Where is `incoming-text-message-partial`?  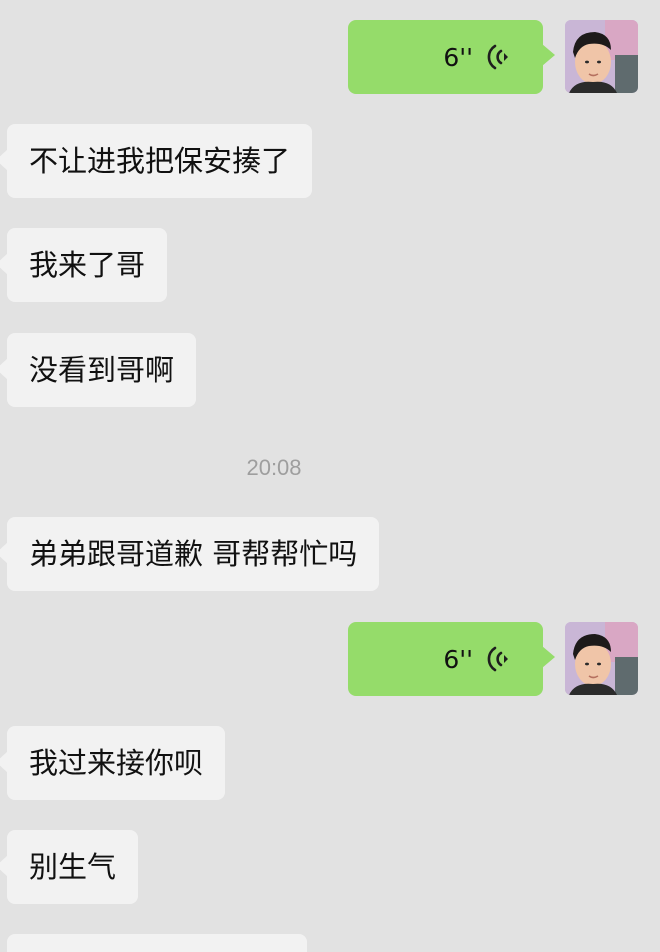
incoming-text-message-partial is located at coordinates (157, 943).